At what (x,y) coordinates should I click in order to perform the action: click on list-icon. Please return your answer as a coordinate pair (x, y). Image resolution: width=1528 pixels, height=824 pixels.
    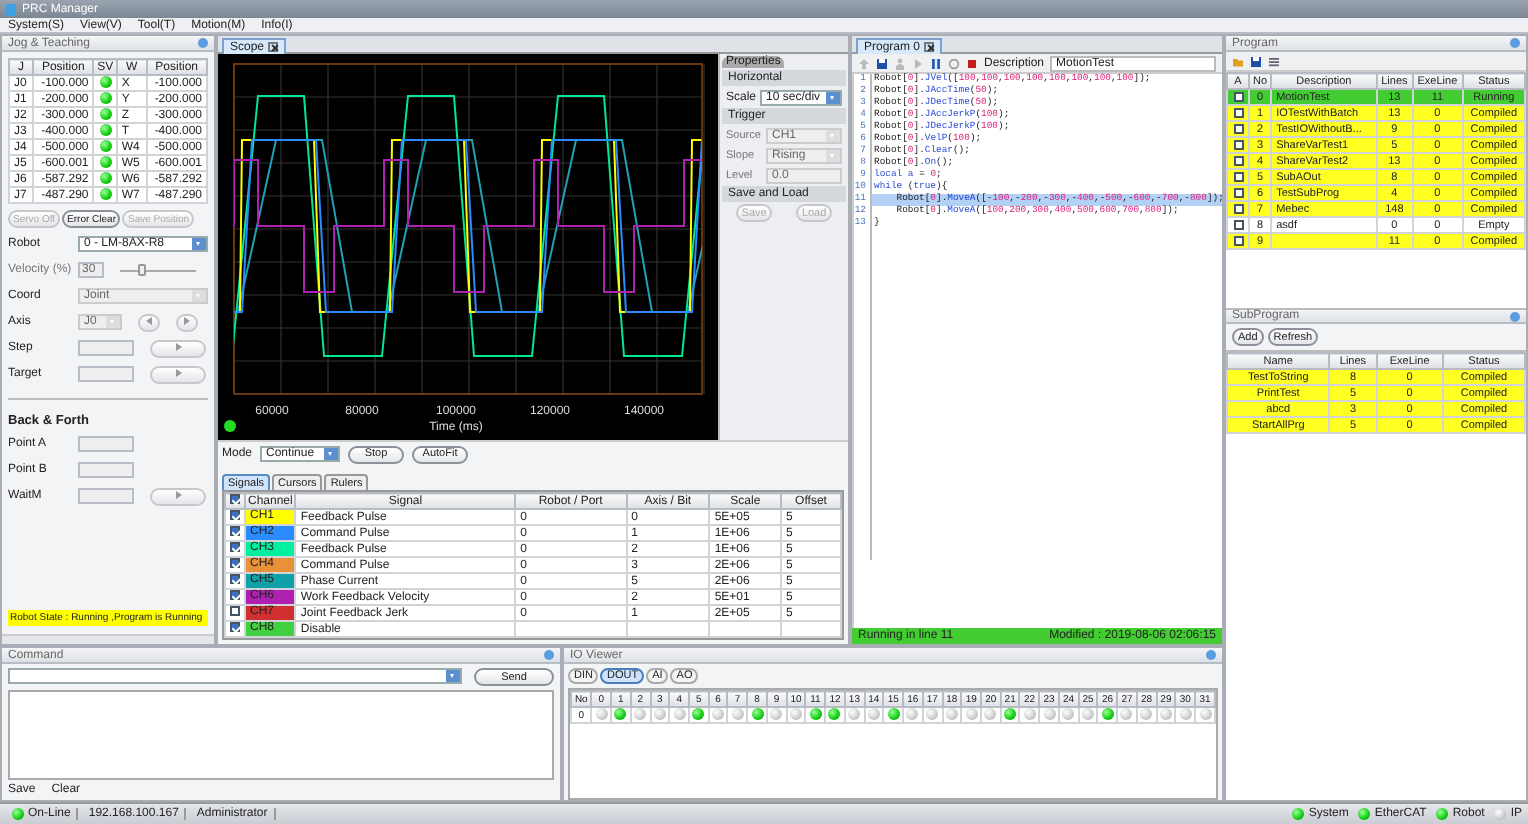
    Looking at the image, I should click on (1274, 61).